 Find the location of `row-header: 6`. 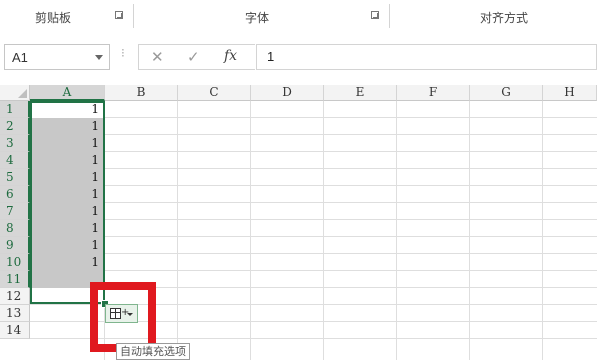

row-header: 6 is located at coordinates (15, 194).